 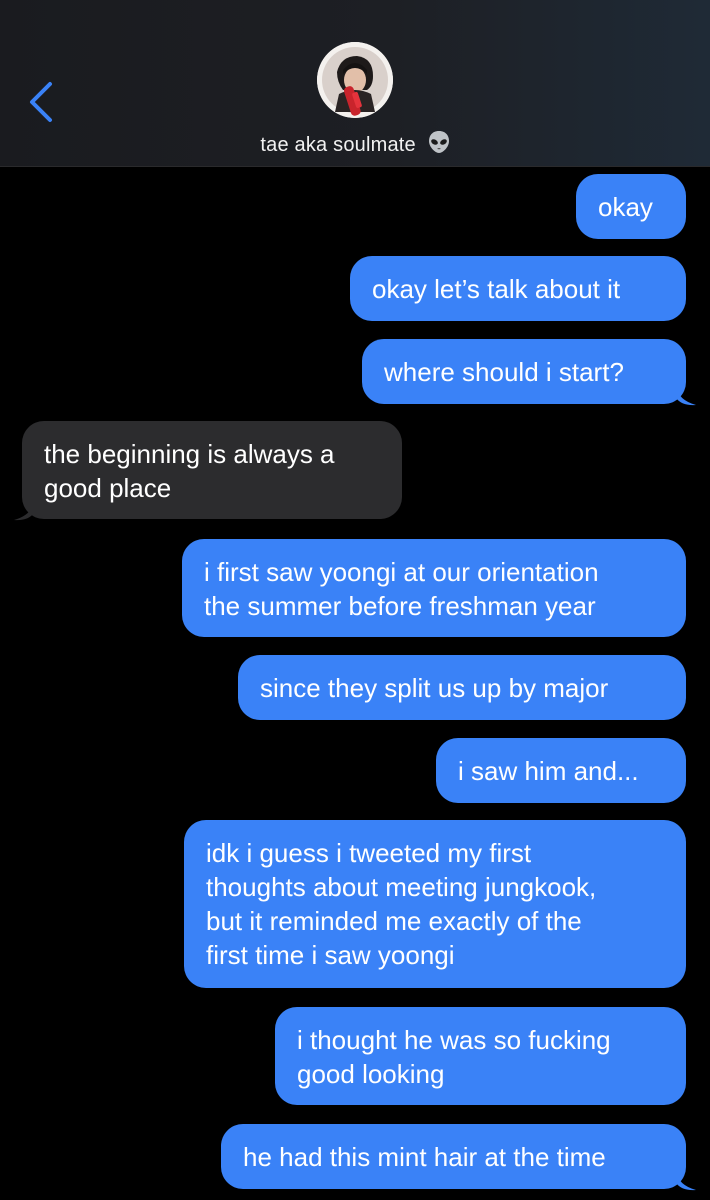 I want to click on conversation-header: tae aka soulmate, so click(x=355, y=83).